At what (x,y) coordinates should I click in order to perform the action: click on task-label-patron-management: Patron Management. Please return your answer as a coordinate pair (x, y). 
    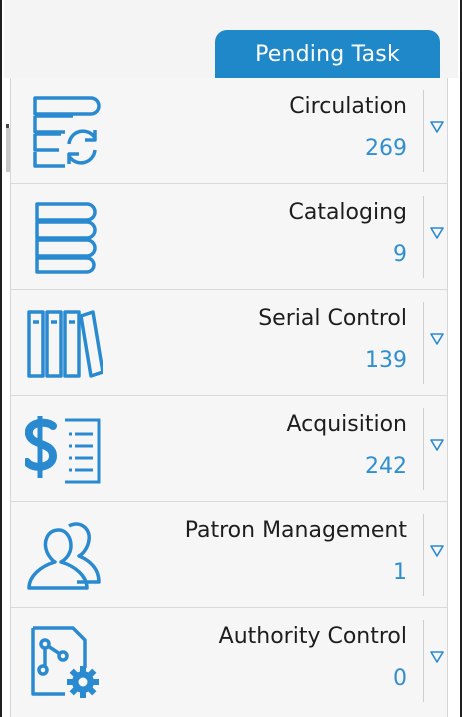
    Looking at the image, I should click on (295, 530).